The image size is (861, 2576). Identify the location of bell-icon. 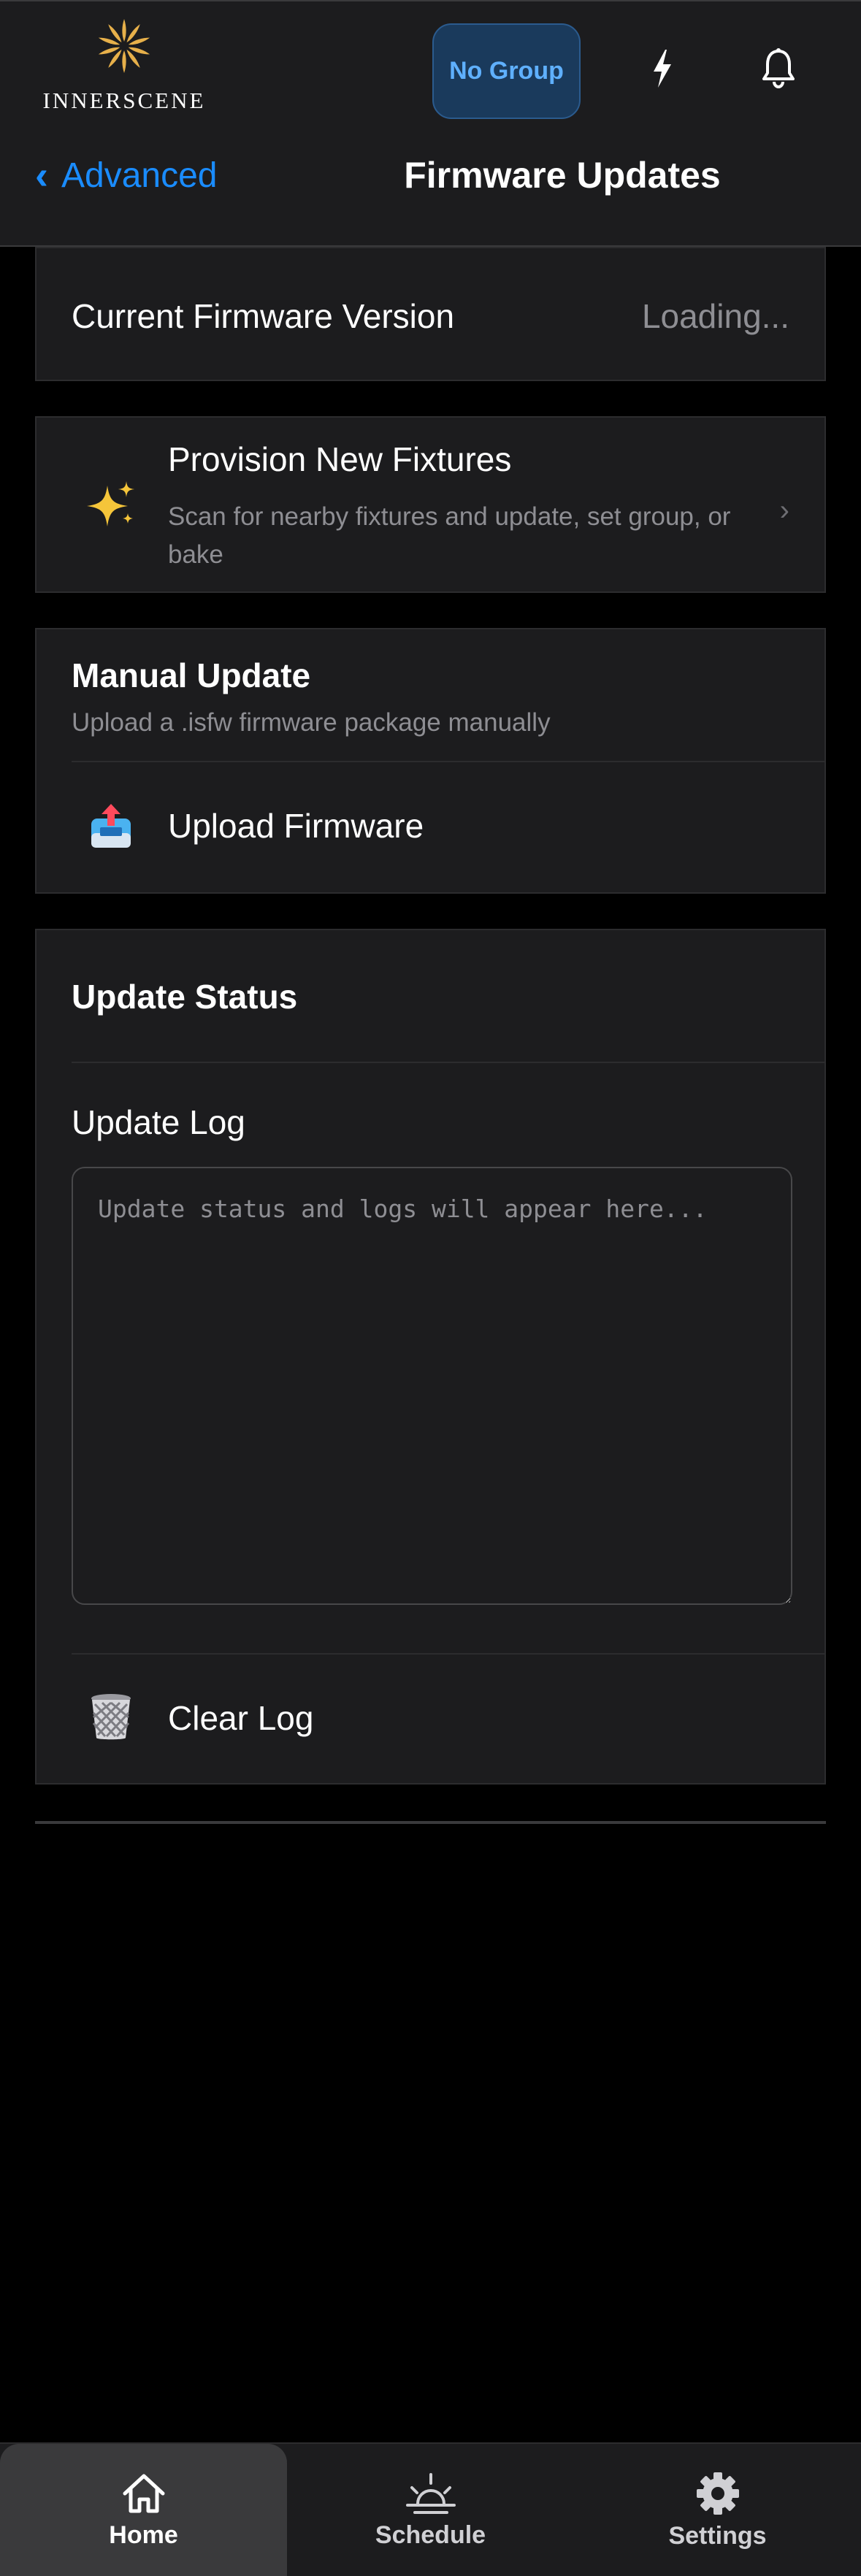
(779, 68).